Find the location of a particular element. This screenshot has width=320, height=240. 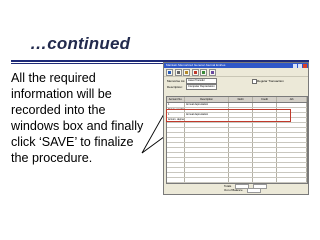

grid-cell: 1 is located at coordinates (176, 105).